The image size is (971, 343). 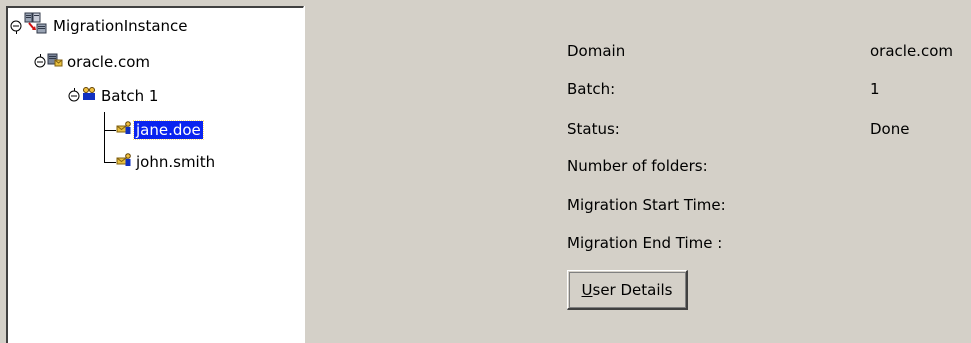 I want to click on tree-node-user-john-smith: john.smith, so click(x=166, y=162).